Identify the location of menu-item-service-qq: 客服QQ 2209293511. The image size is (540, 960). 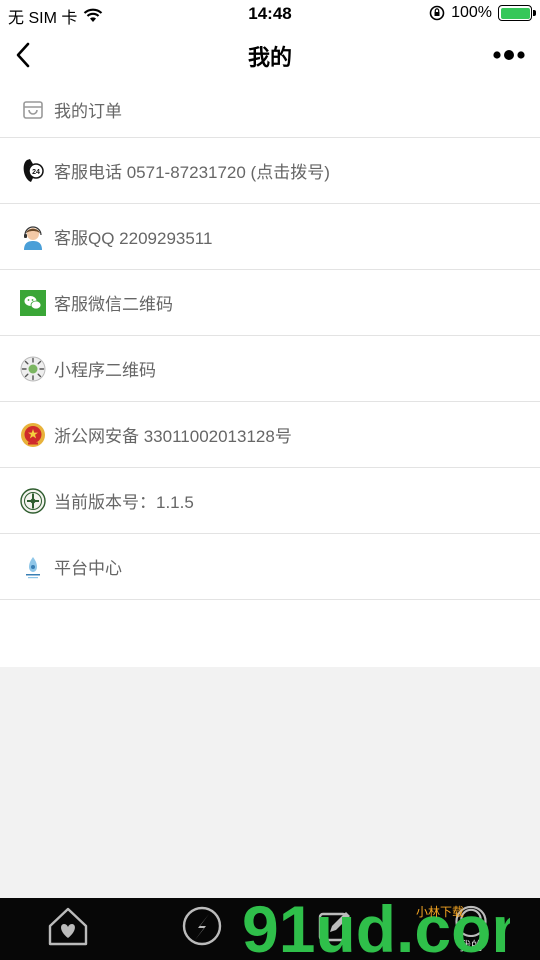
(270, 237).